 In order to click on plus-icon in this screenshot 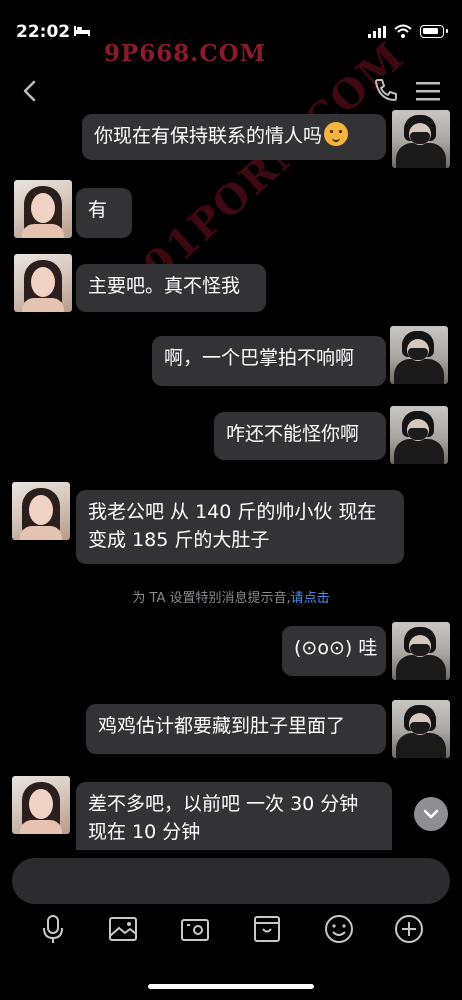, I will do `click(409, 929)`.